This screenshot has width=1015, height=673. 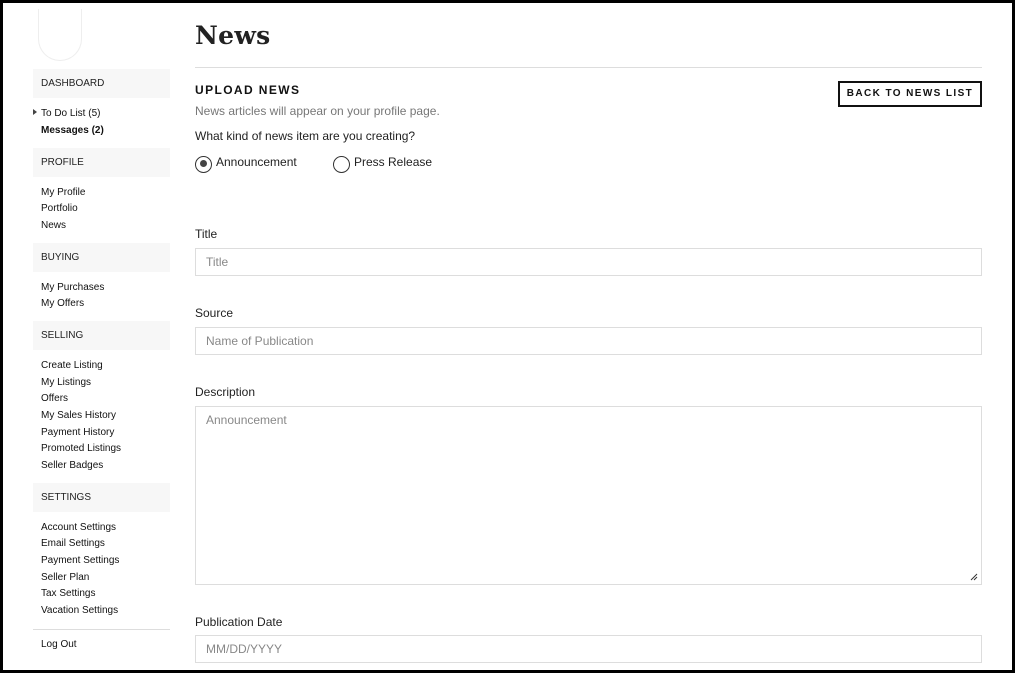 I want to click on sidebar-header-selling: SELLING, so click(x=101, y=335).